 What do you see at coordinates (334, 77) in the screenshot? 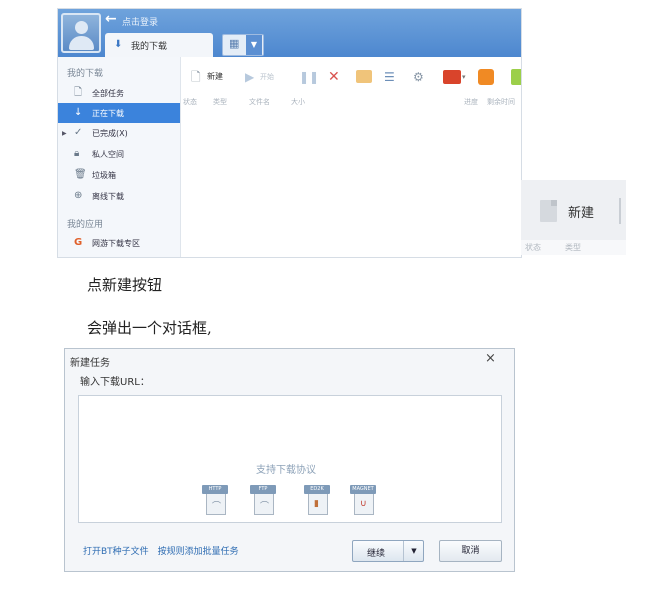
I see `delete-icon: ✕` at bounding box center [334, 77].